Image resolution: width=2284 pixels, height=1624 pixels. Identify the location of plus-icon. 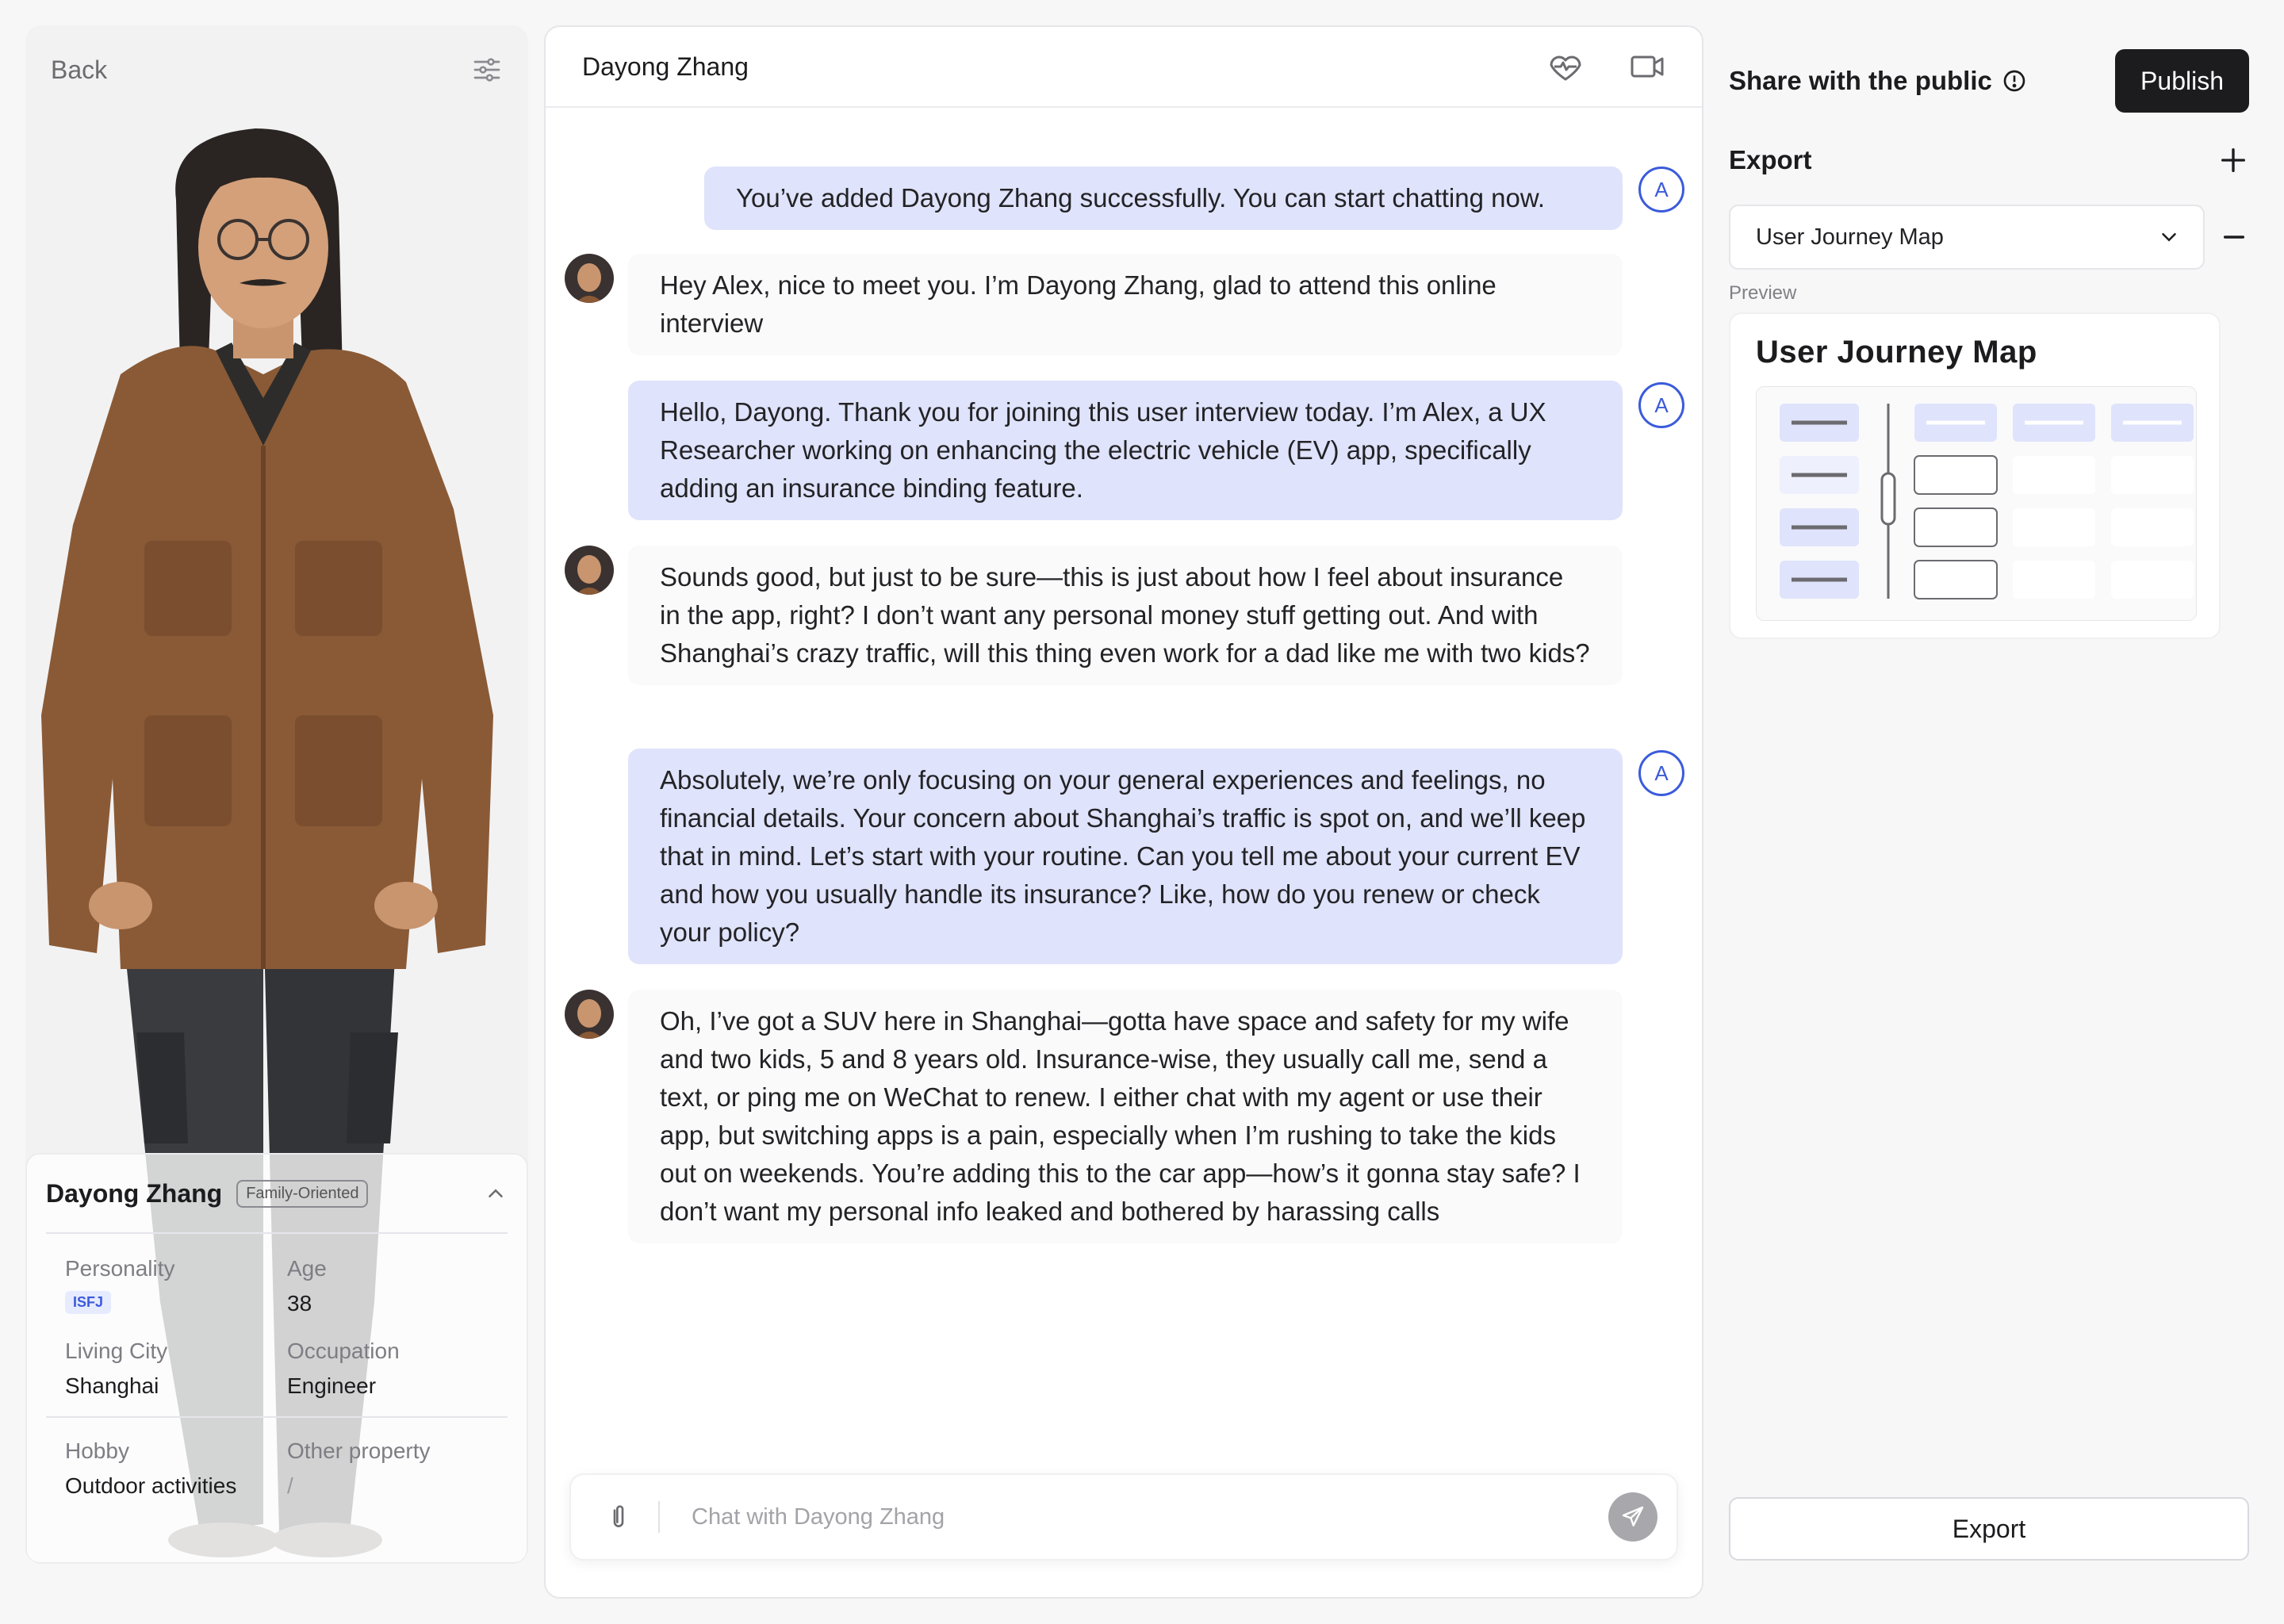
(2233, 160).